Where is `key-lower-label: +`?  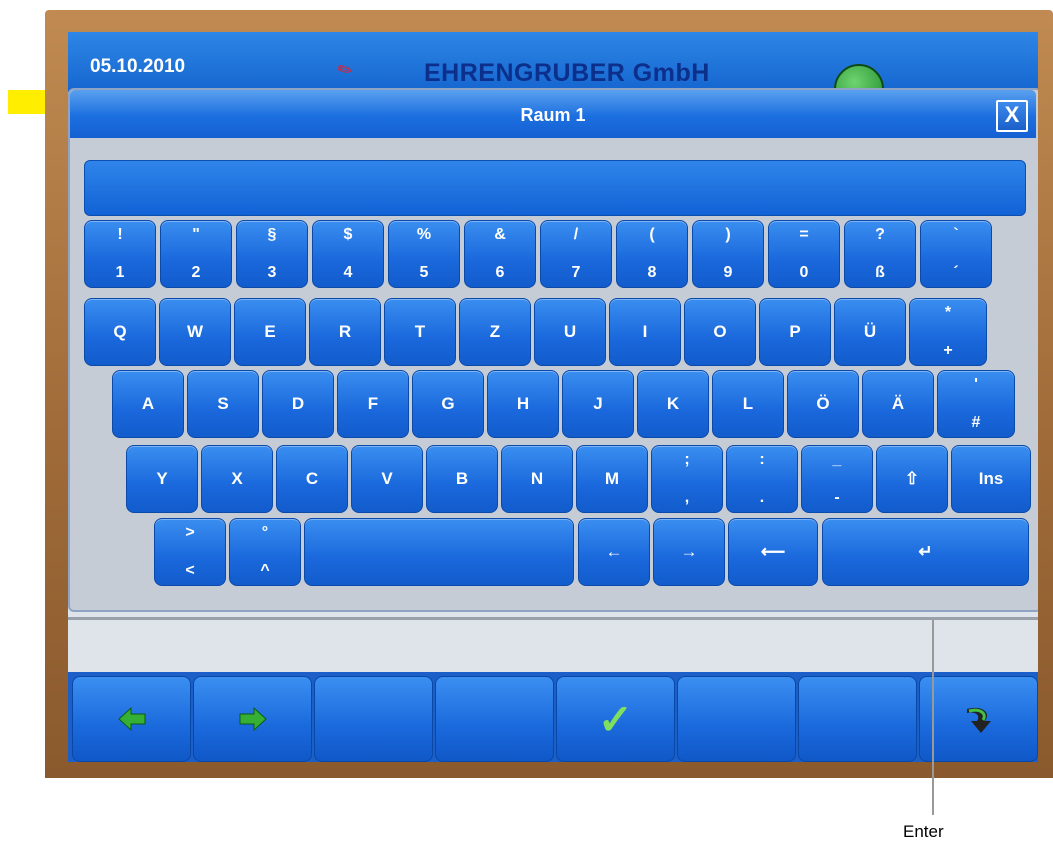 key-lower-label: + is located at coordinates (948, 350).